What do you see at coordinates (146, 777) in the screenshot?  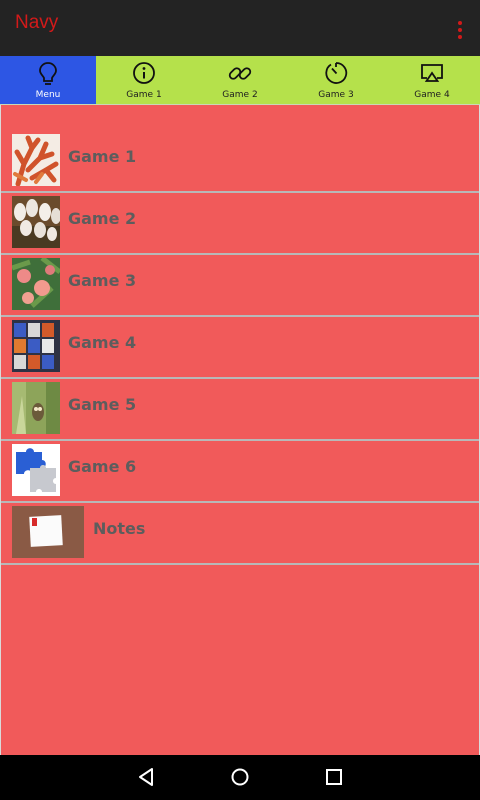 I see `back-icon` at bounding box center [146, 777].